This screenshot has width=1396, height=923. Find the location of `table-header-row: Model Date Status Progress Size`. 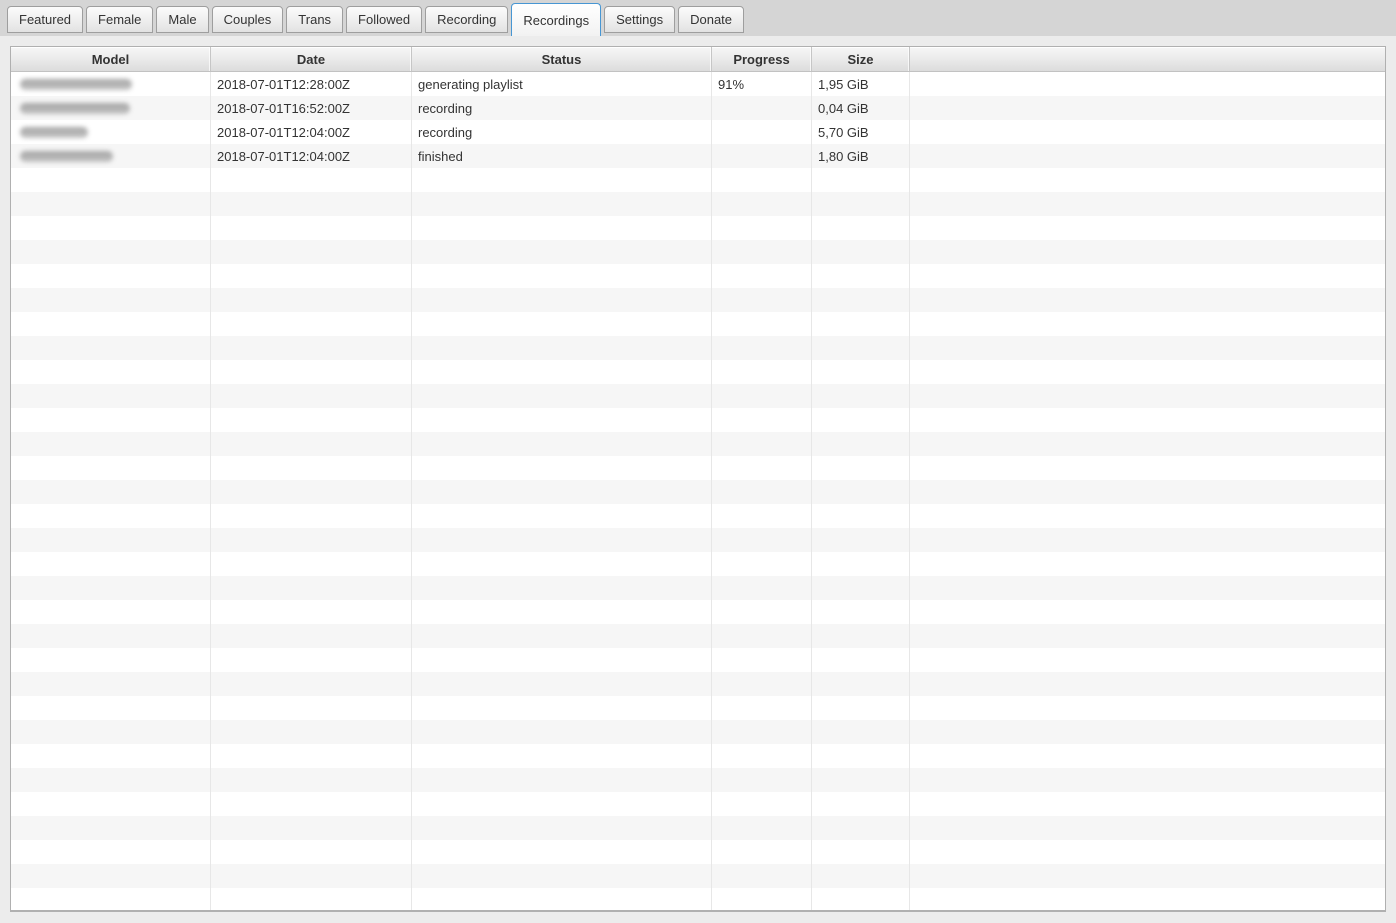

table-header-row: Model Date Status Progress Size is located at coordinates (698, 59).